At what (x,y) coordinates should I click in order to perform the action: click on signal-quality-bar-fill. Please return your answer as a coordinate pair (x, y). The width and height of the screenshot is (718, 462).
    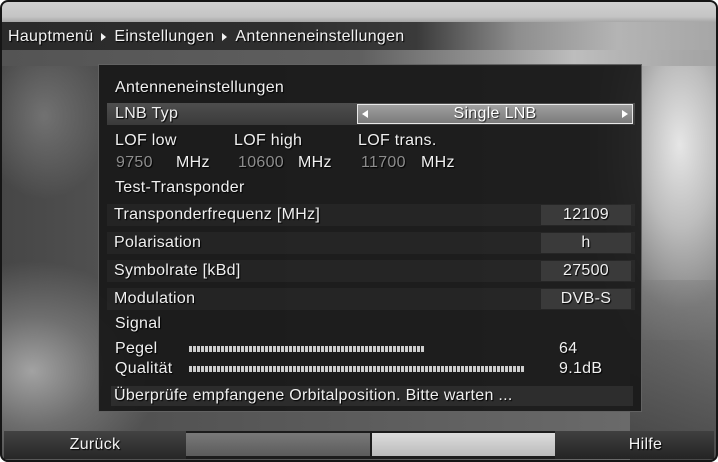
    Looking at the image, I should click on (356, 369).